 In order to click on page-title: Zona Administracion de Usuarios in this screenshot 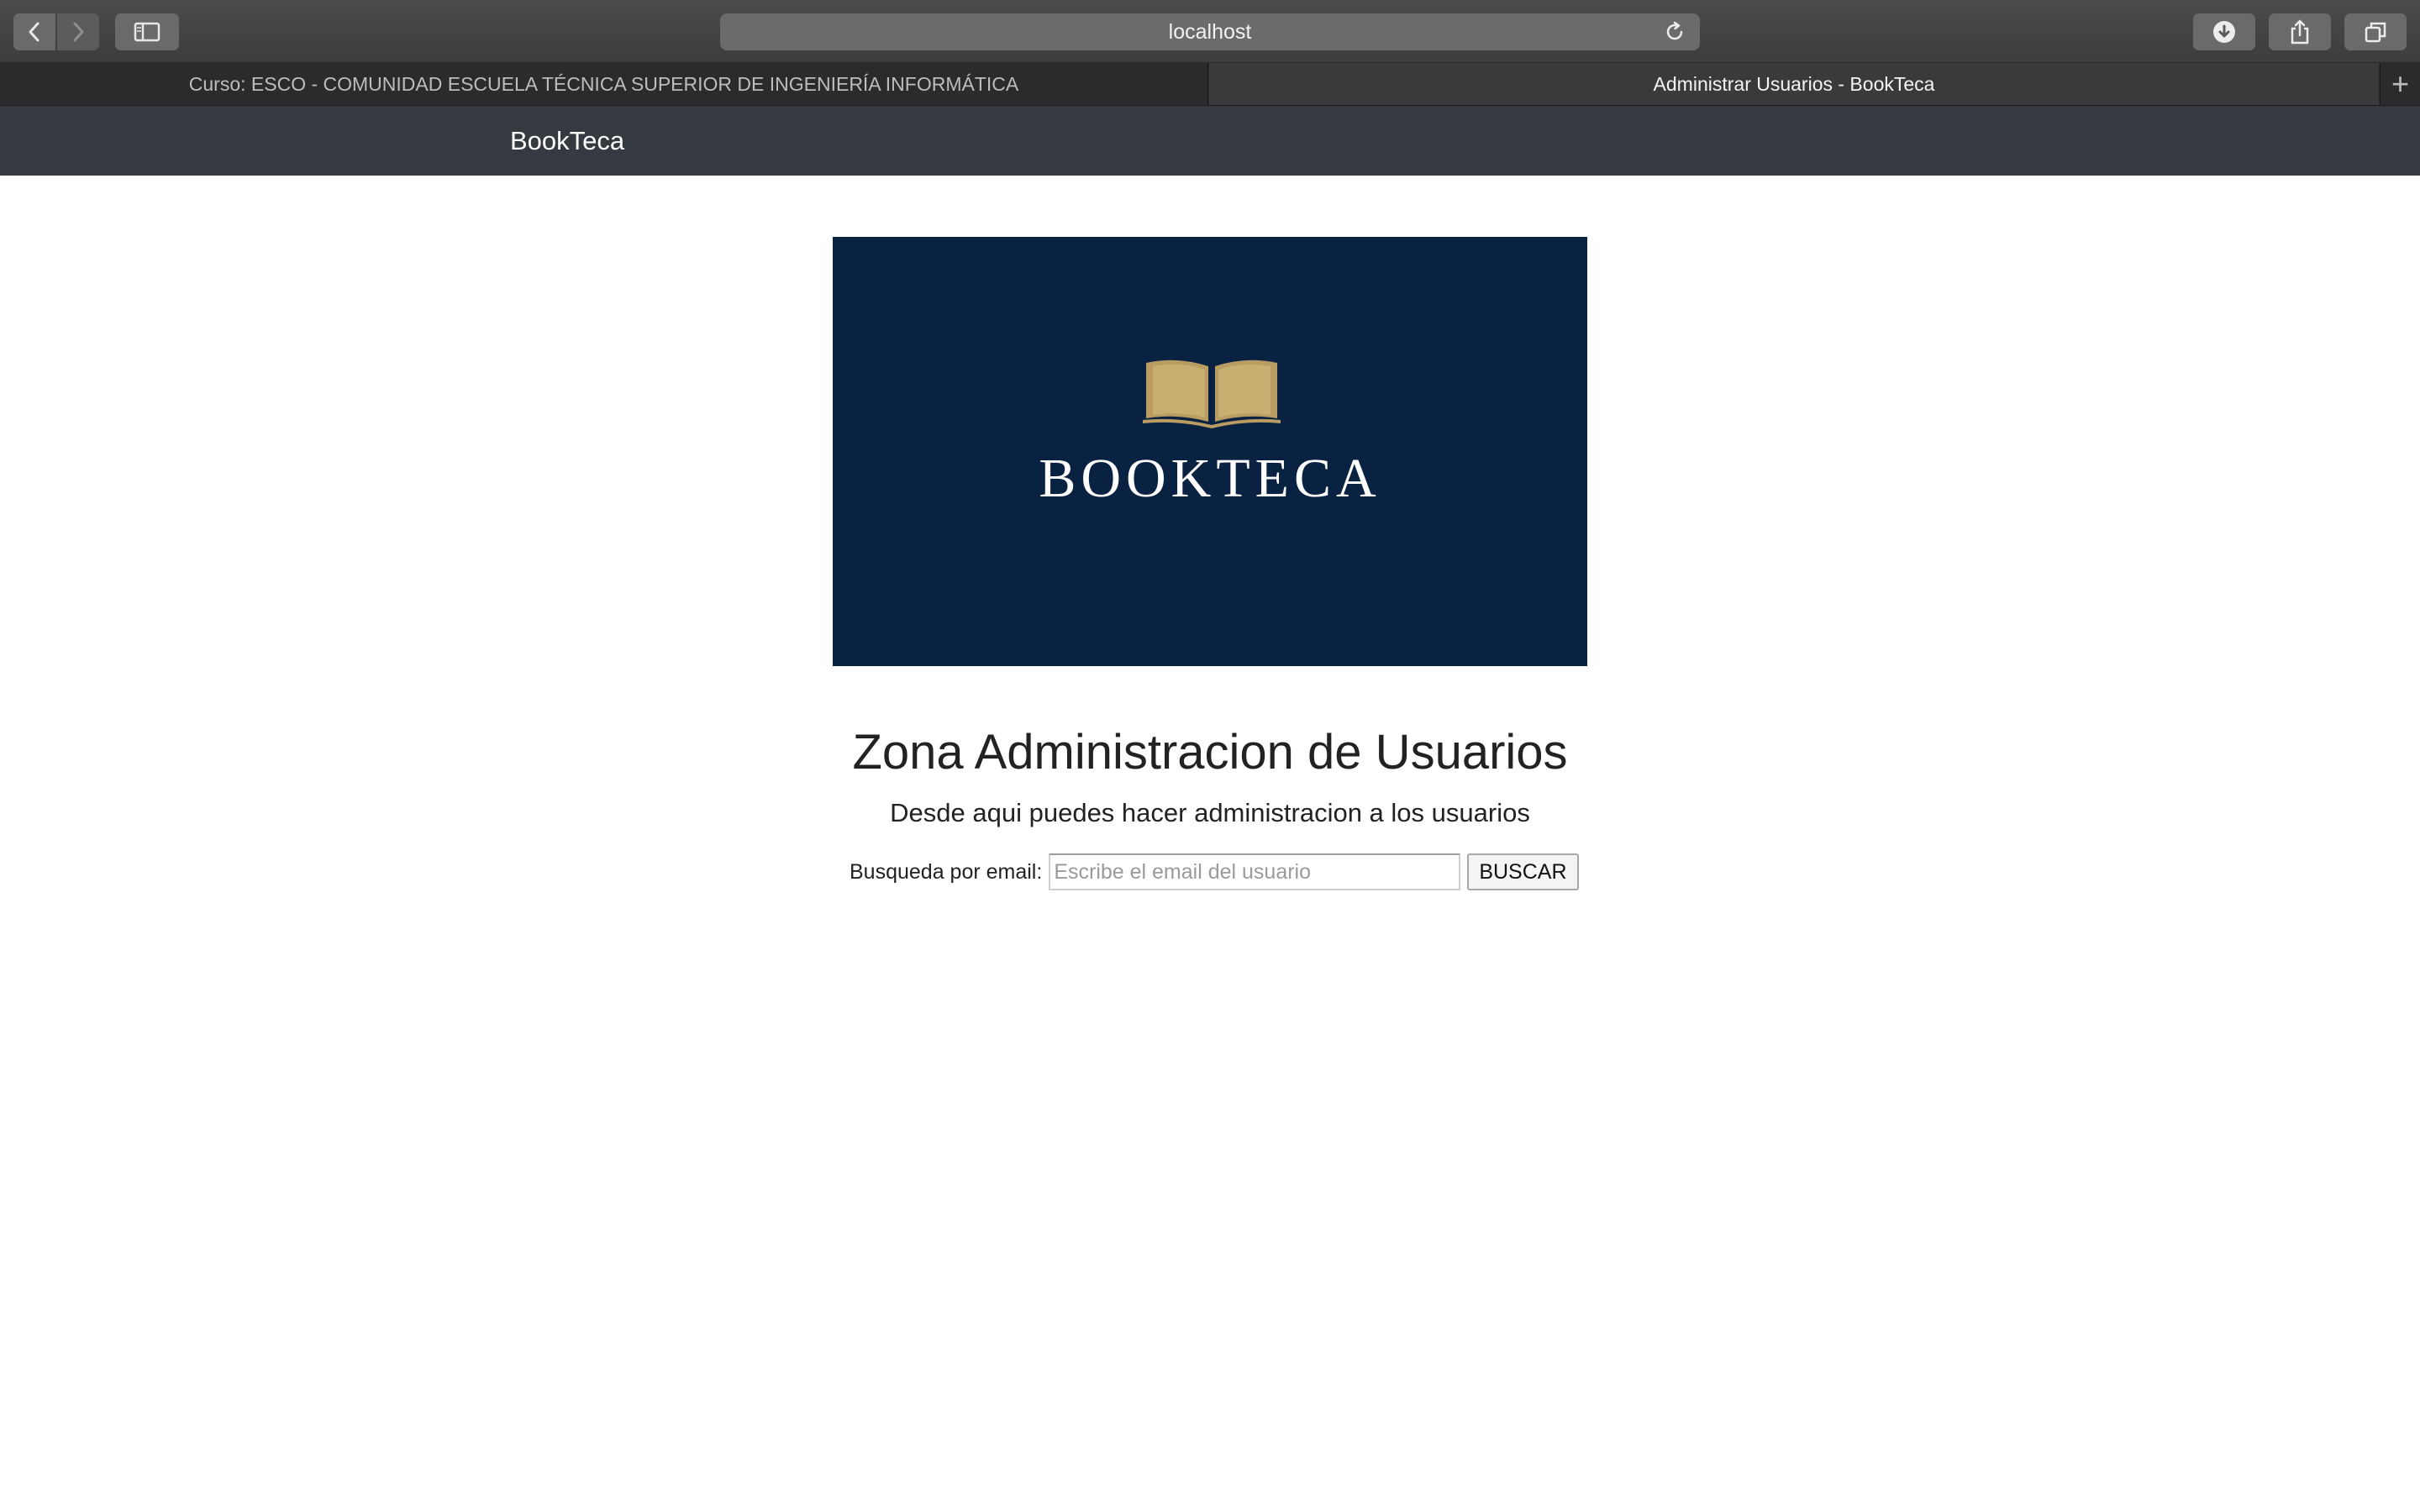, I will do `click(1210, 752)`.